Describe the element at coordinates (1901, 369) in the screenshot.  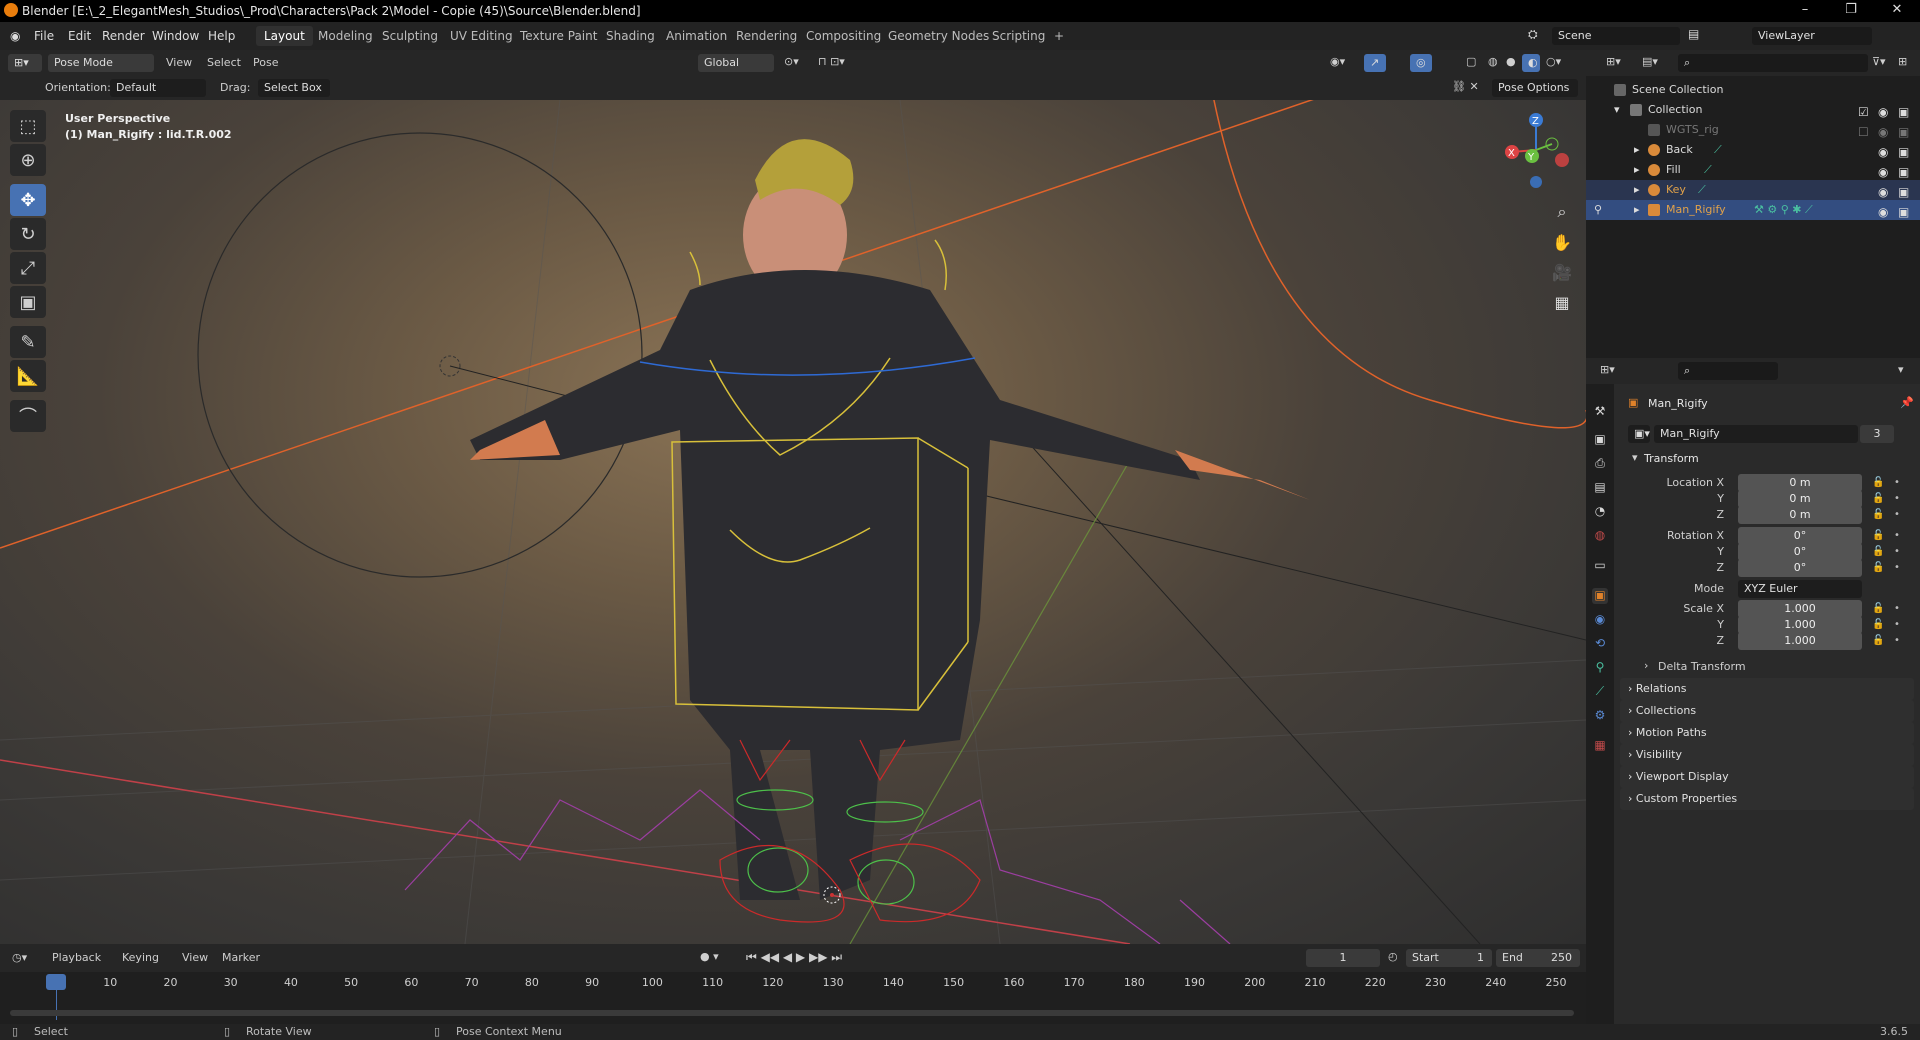
I see `properties-options-icon: ▾` at that location.